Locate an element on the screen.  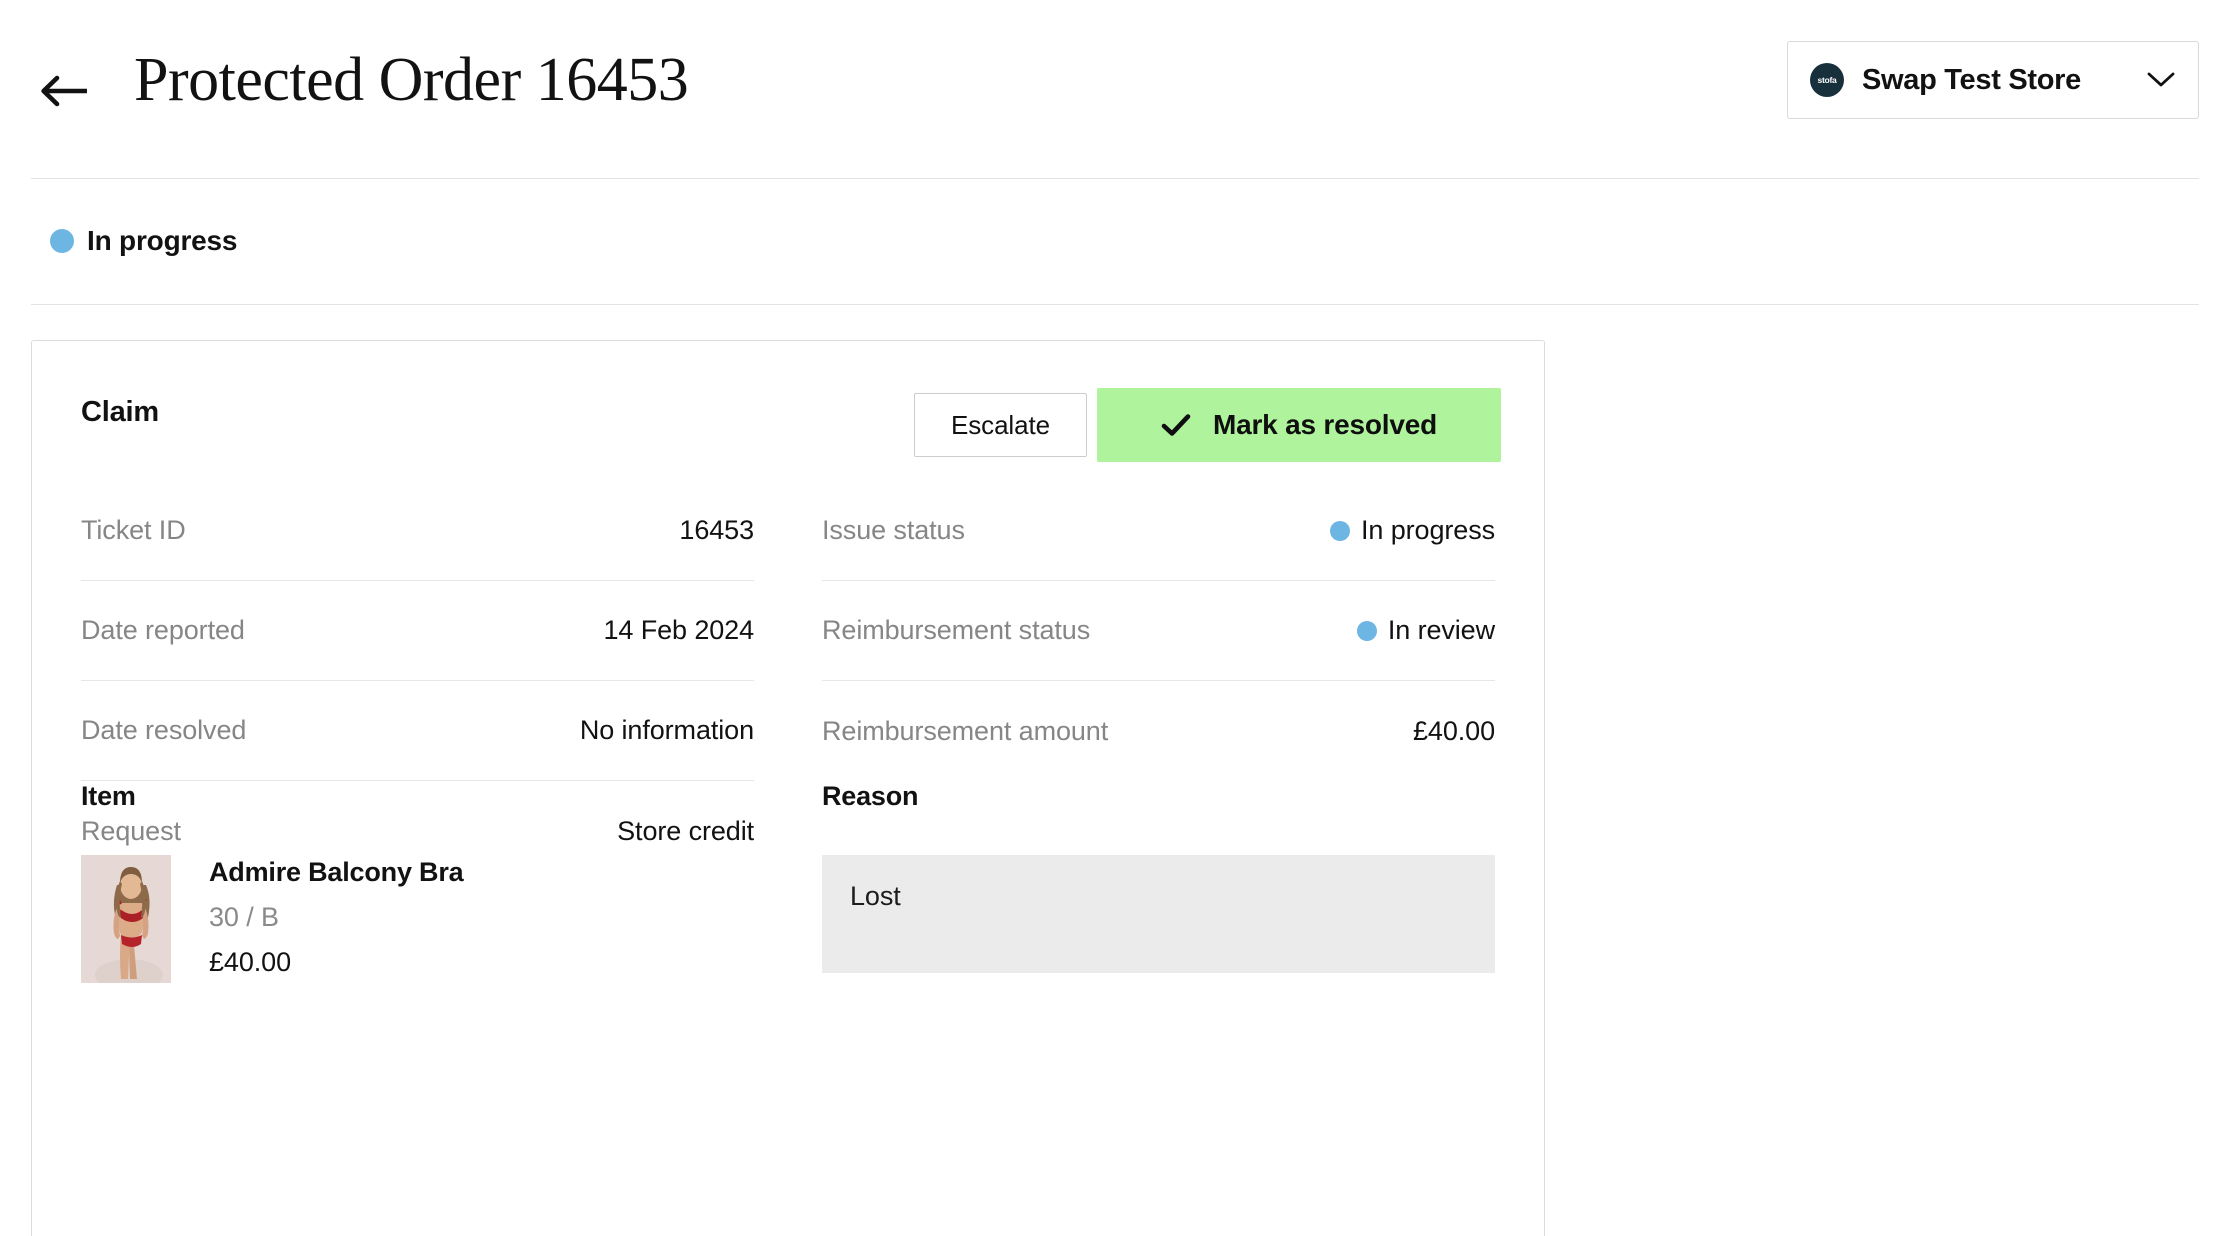
detail-row: Date resolved No information is located at coordinates (417, 731).